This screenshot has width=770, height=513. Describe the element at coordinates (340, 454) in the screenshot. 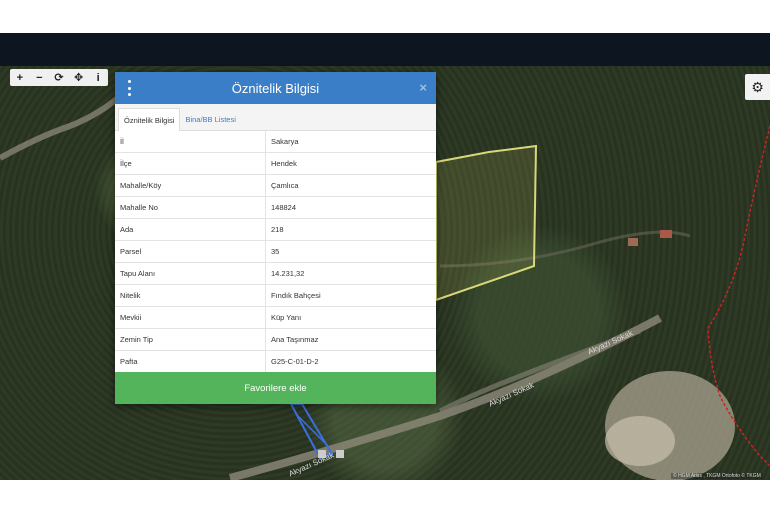

I see `building-marker` at that location.